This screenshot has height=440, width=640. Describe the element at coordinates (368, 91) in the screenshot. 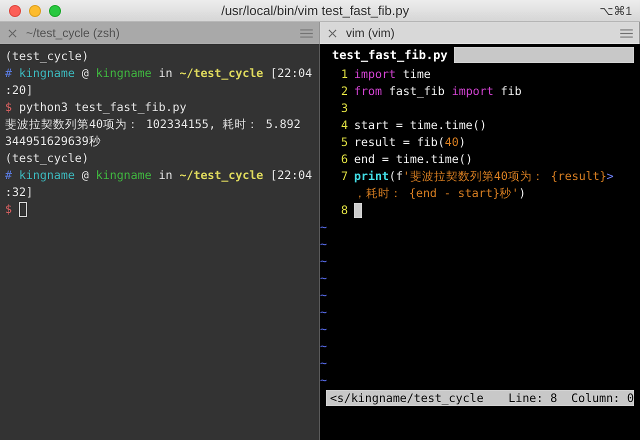

I see `code-keyword: from` at that location.